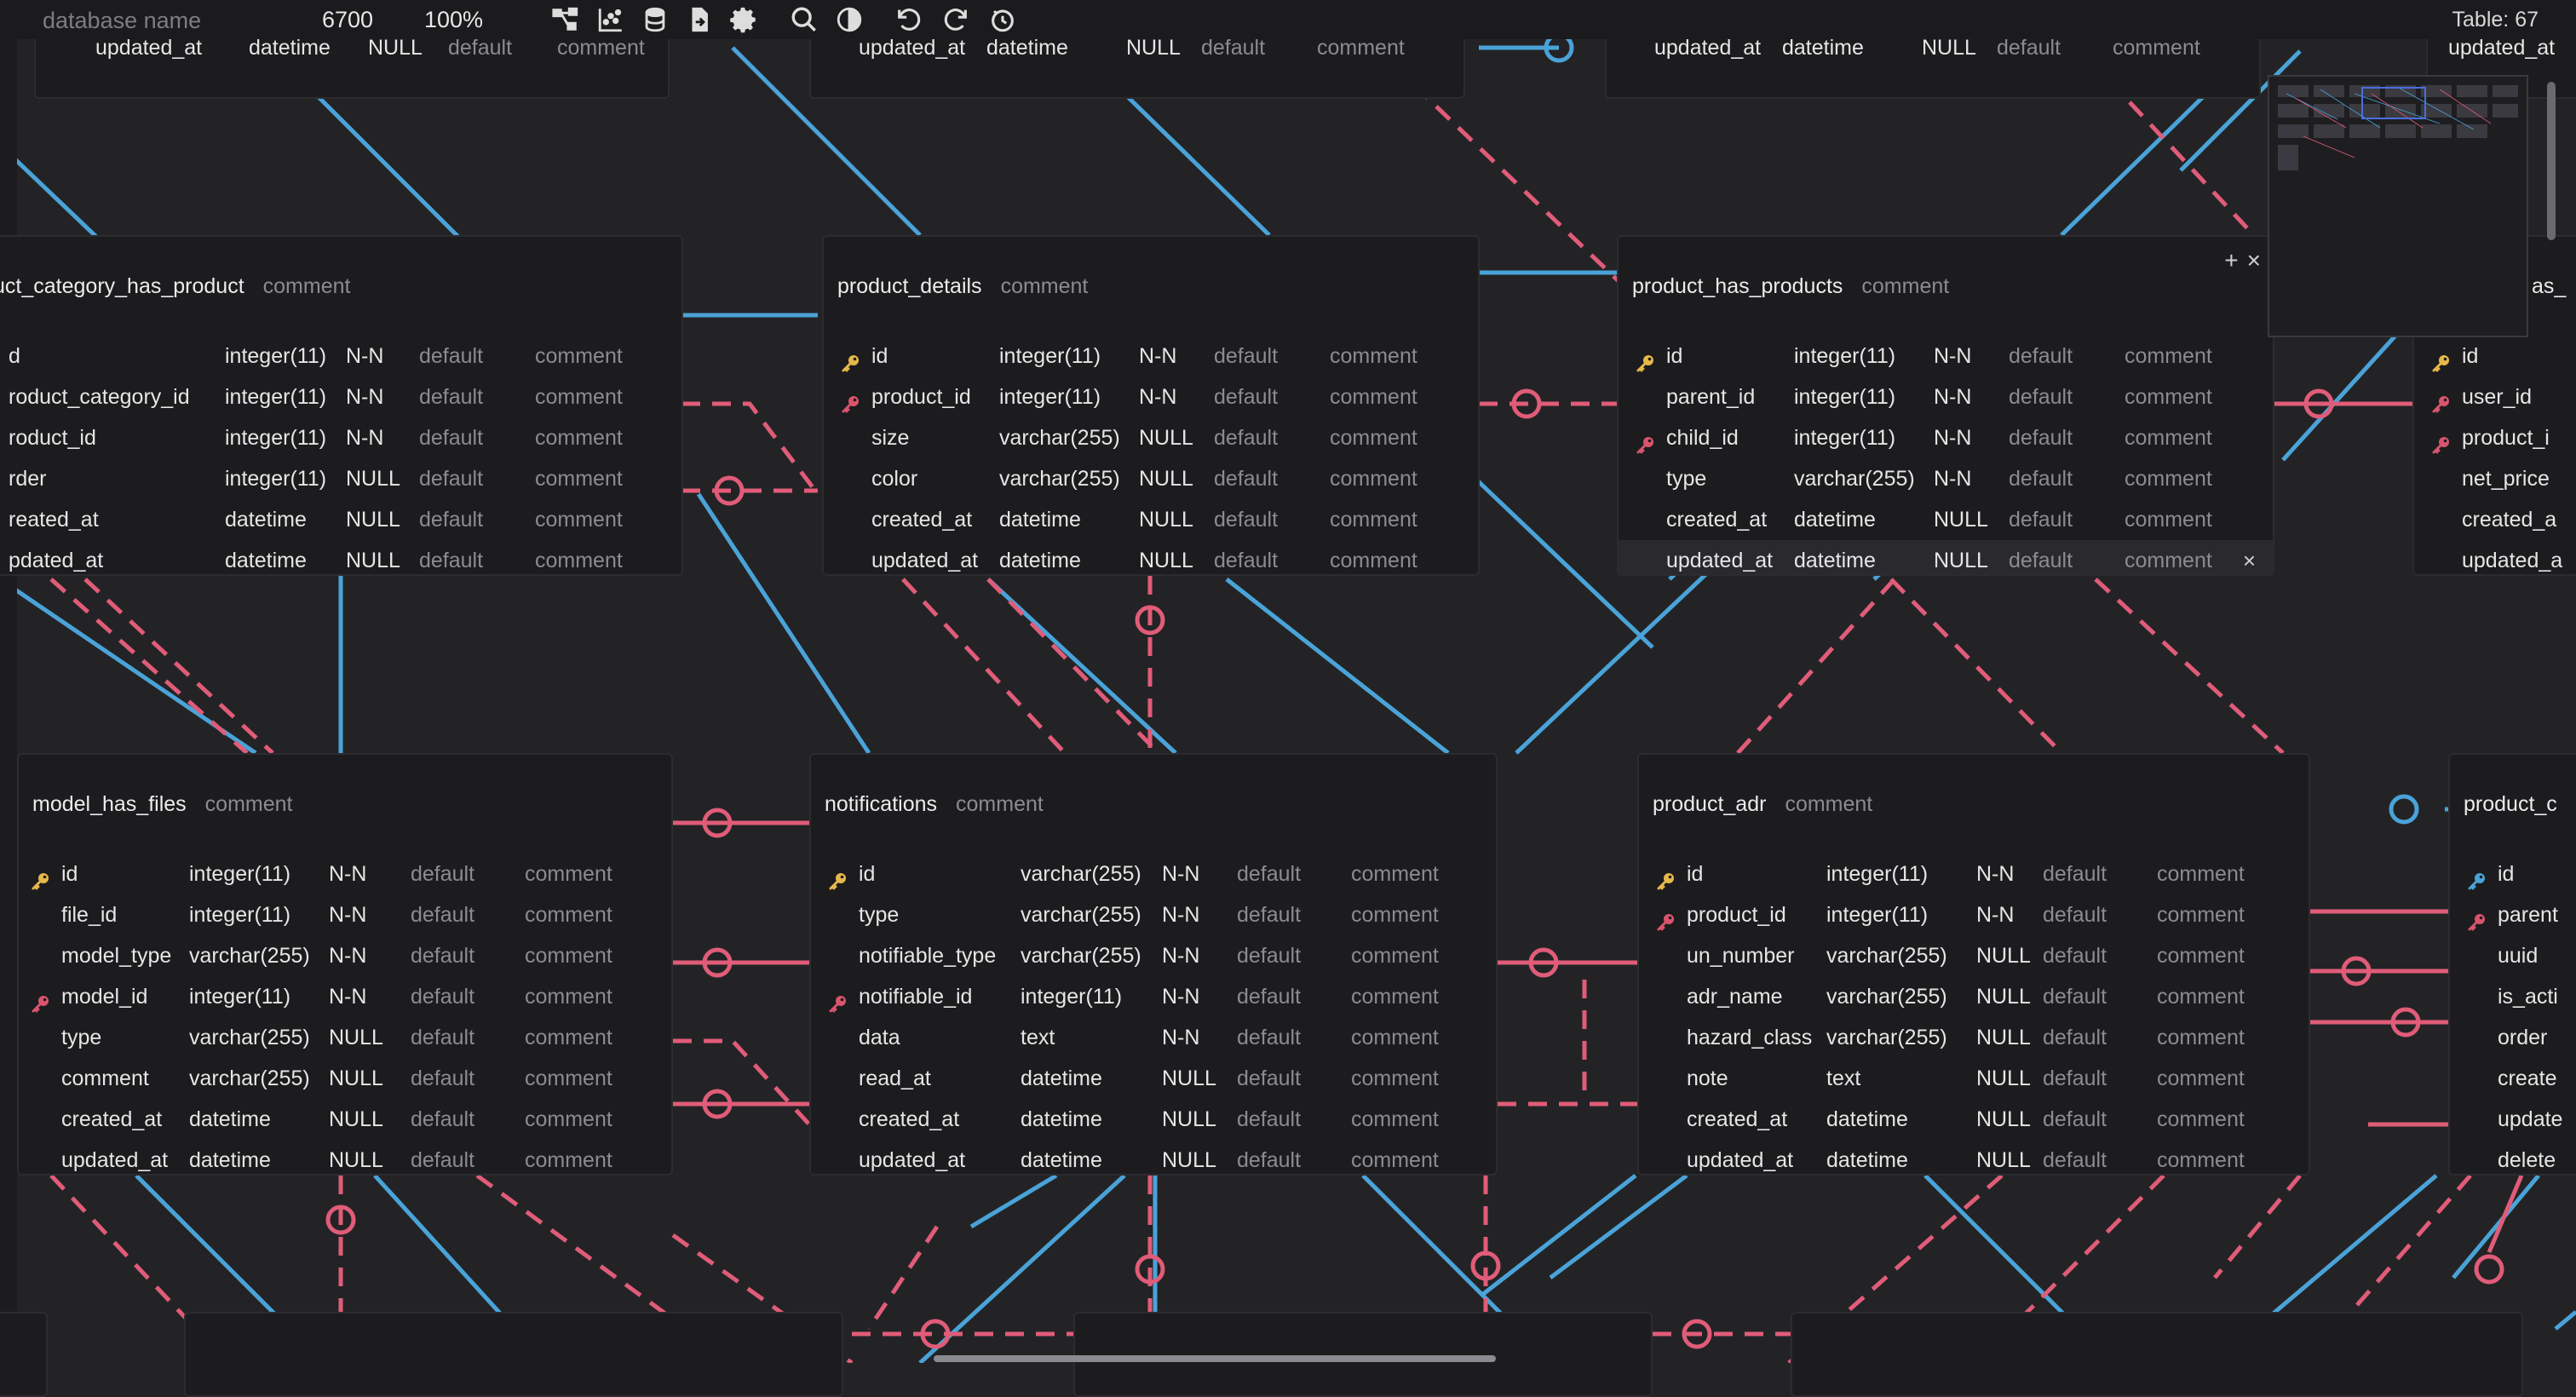 The width and height of the screenshot is (2576, 1397). What do you see at coordinates (566, 19) in the screenshot?
I see `relations-icon` at bounding box center [566, 19].